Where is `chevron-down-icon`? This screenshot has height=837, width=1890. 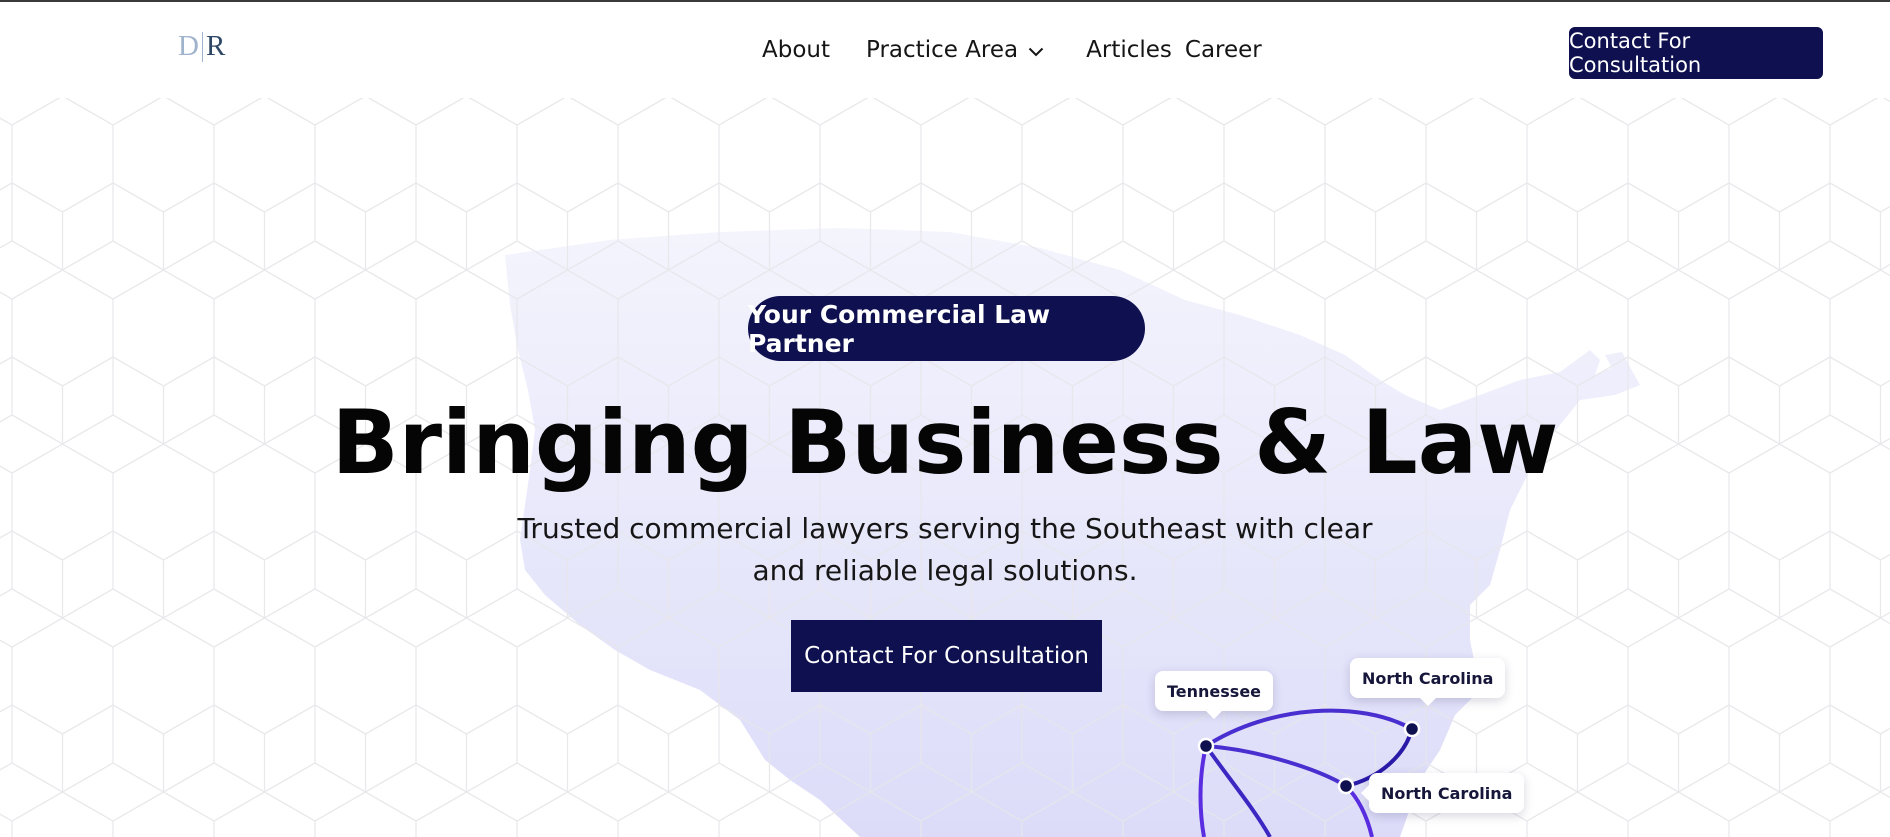
chevron-down-icon is located at coordinates (1036, 50).